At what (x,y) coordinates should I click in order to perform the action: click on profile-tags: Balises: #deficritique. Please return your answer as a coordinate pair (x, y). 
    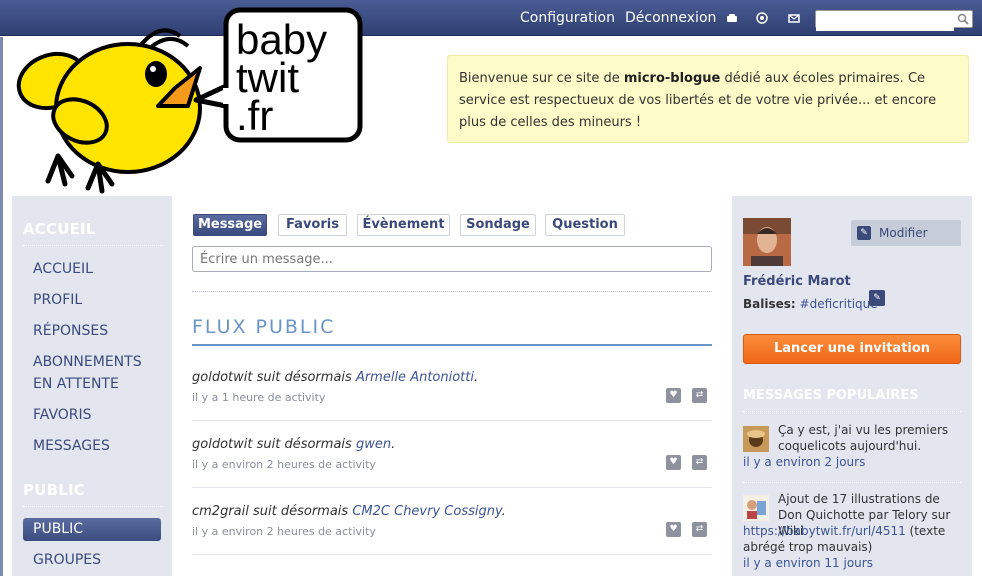
    Looking at the image, I should click on (810, 304).